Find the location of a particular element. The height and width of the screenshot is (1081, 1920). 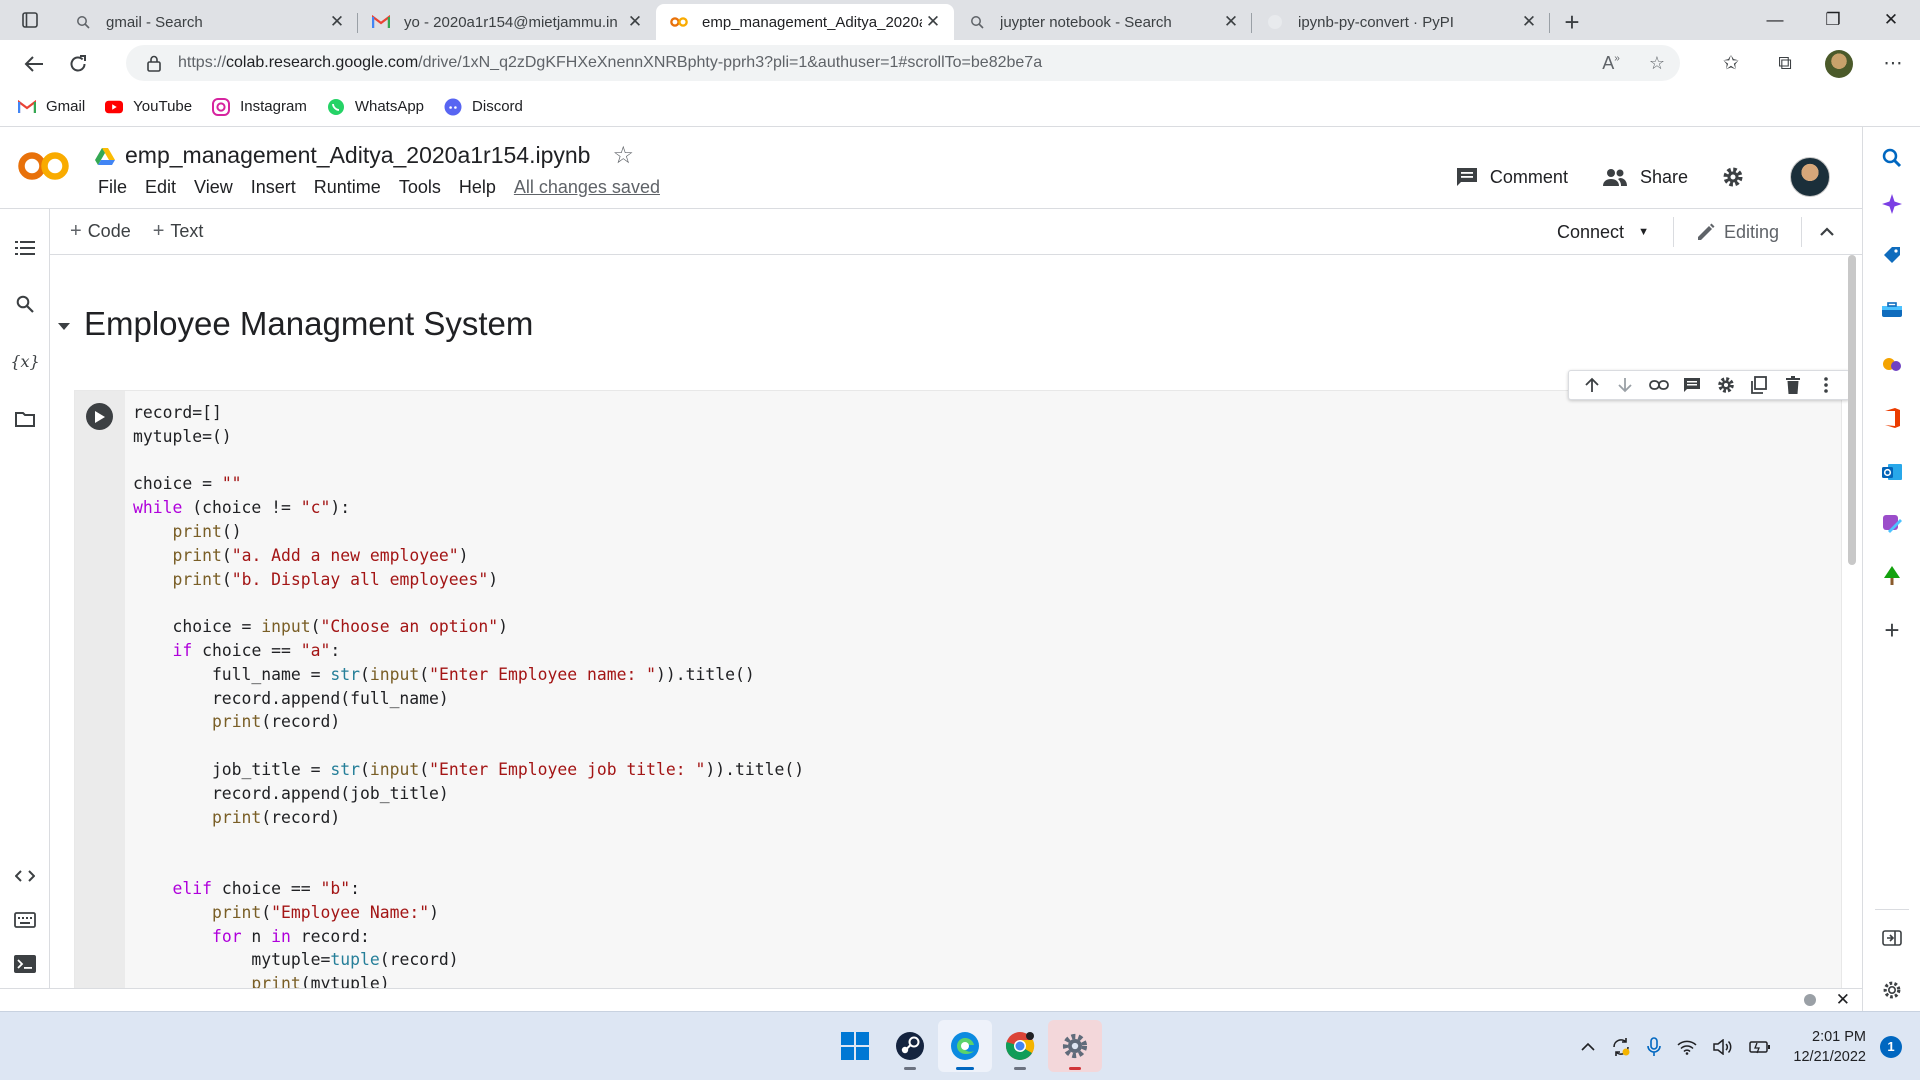

taskbar-apps is located at coordinates (965, 1046).